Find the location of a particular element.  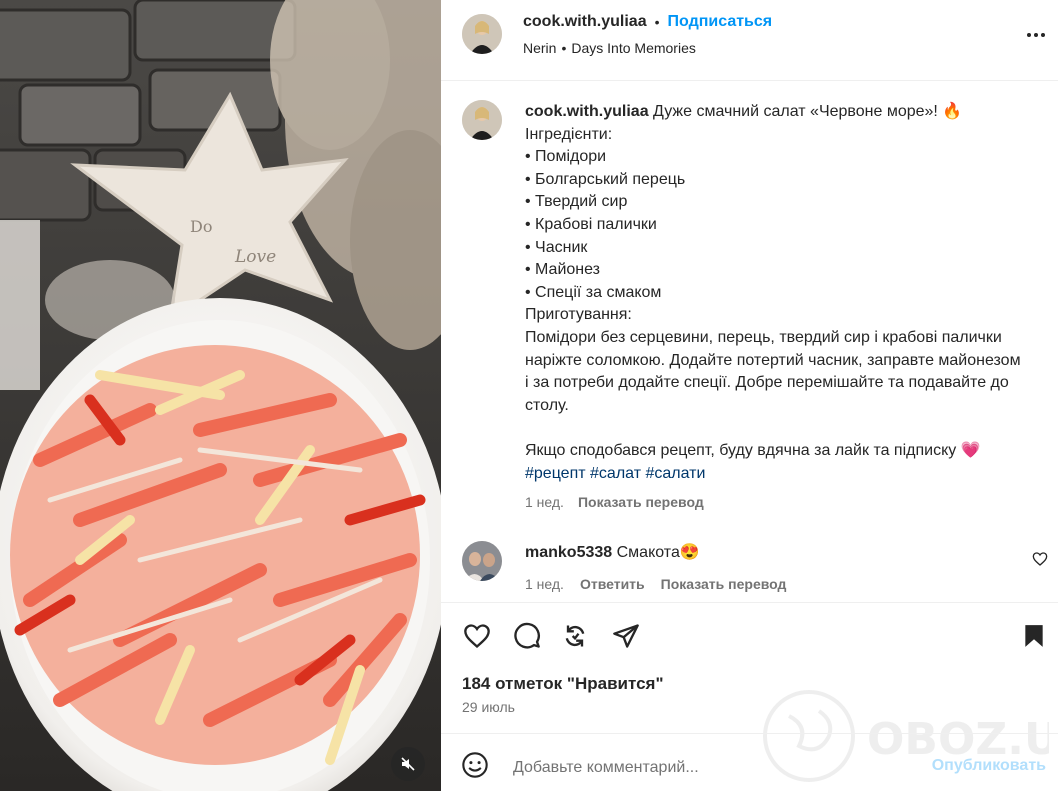

audio-info: Nerin • Days Into Memories is located at coordinates (609, 48).